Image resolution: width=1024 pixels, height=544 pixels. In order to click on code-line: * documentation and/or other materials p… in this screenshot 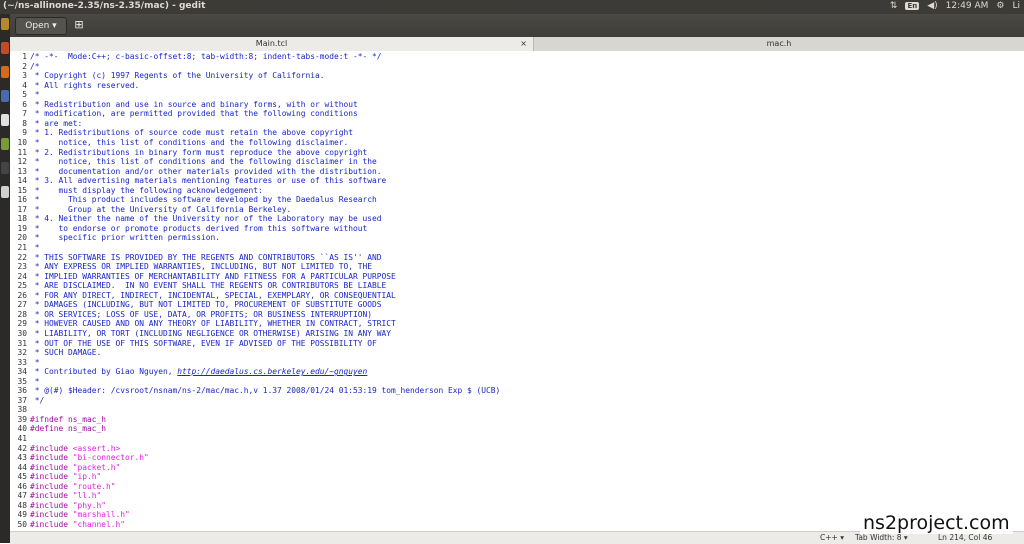, I will do `click(206, 172)`.